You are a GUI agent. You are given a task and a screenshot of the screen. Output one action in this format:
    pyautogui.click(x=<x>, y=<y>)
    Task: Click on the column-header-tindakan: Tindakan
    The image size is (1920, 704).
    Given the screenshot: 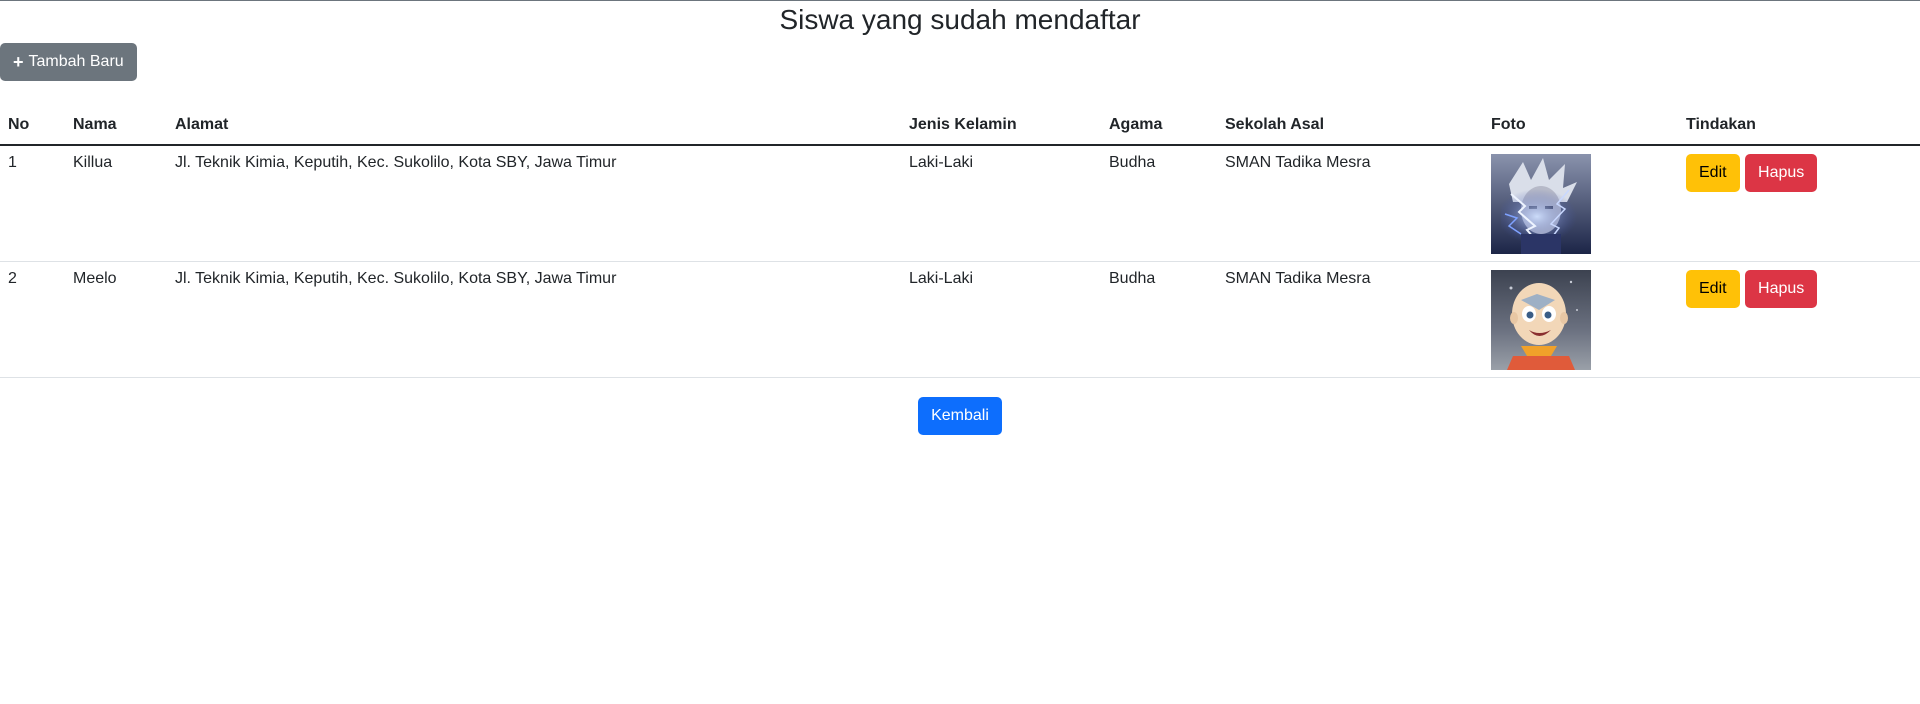 What is the action you would take?
    pyautogui.click(x=1799, y=126)
    